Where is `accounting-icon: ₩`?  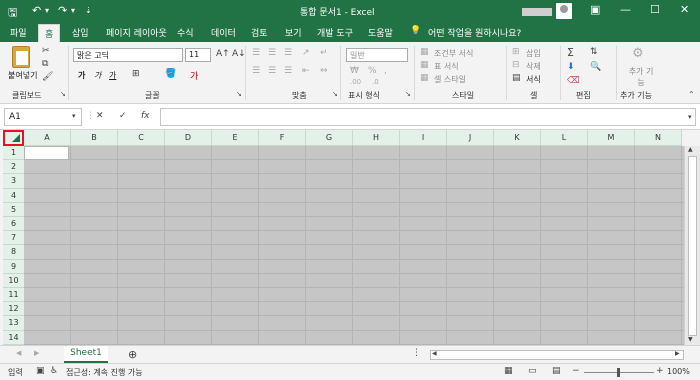 accounting-icon: ₩ is located at coordinates (354, 71).